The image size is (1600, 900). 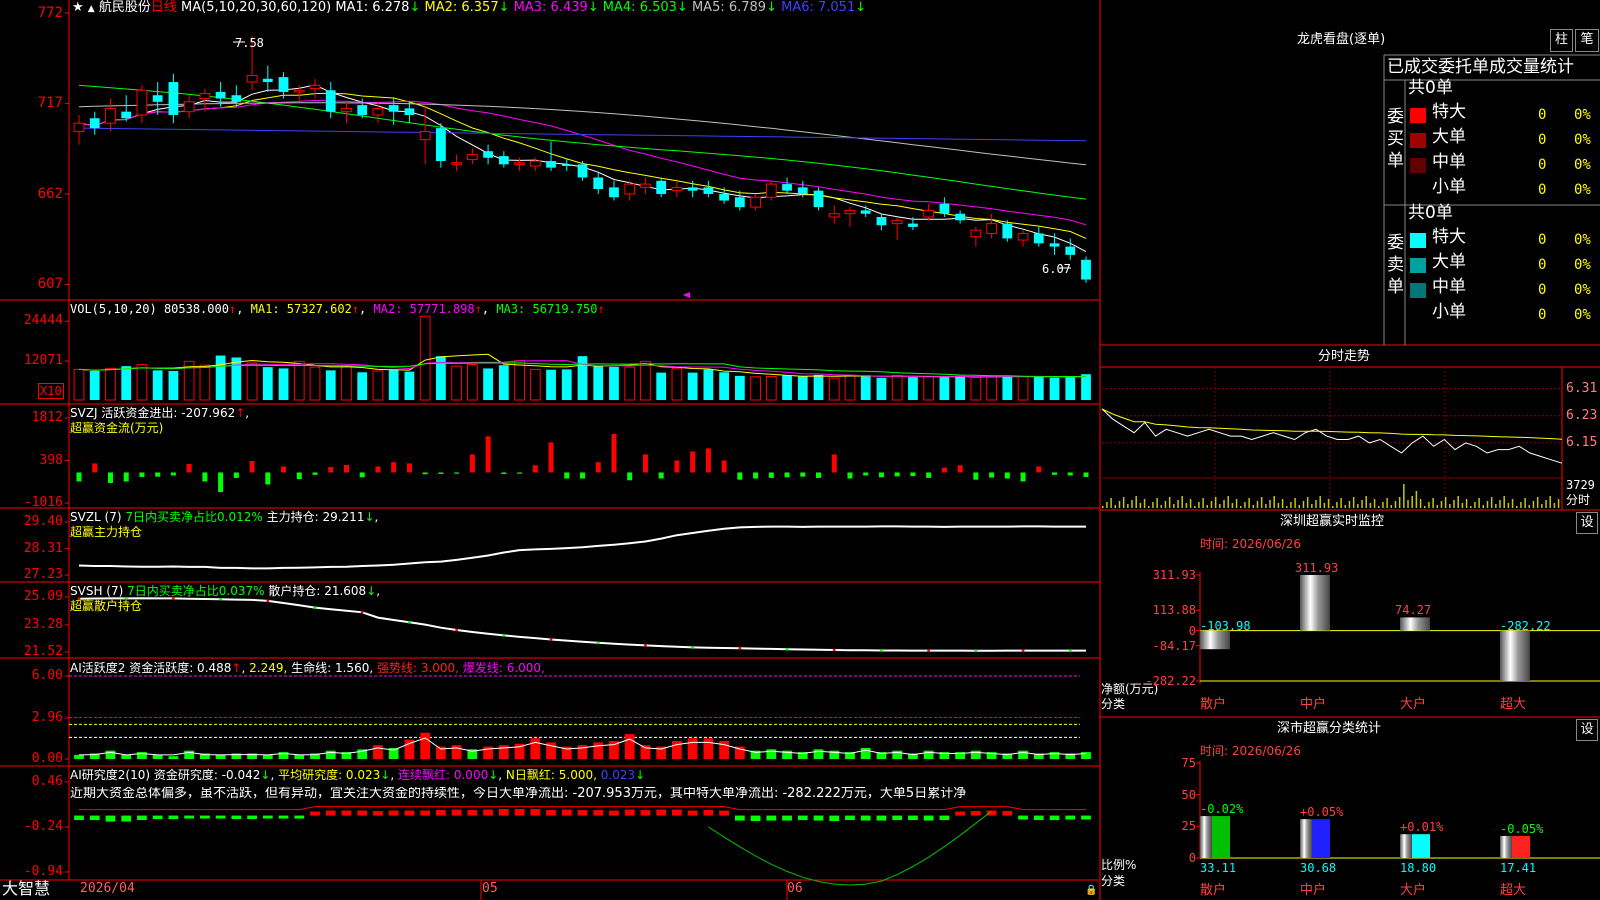 What do you see at coordinates (1218, 868) in the screenshot?
I see `sh-bar-value: 33.11` at bounding box center [1218, 868].